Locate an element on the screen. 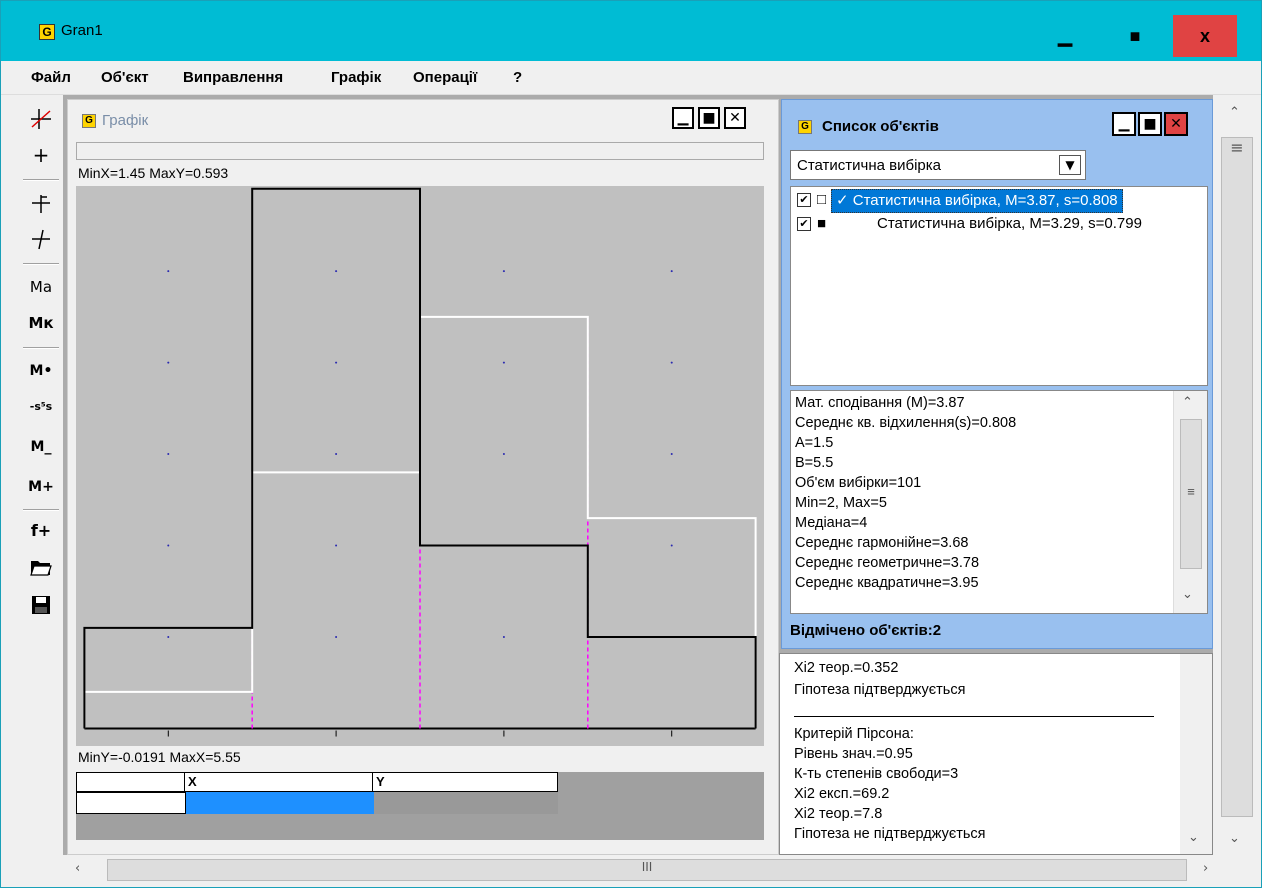 Image resolution: width=1262 pixels, height=888 pixels. selected-count: Відмічено об'єктів:2 is located at coordinates (866, 630).